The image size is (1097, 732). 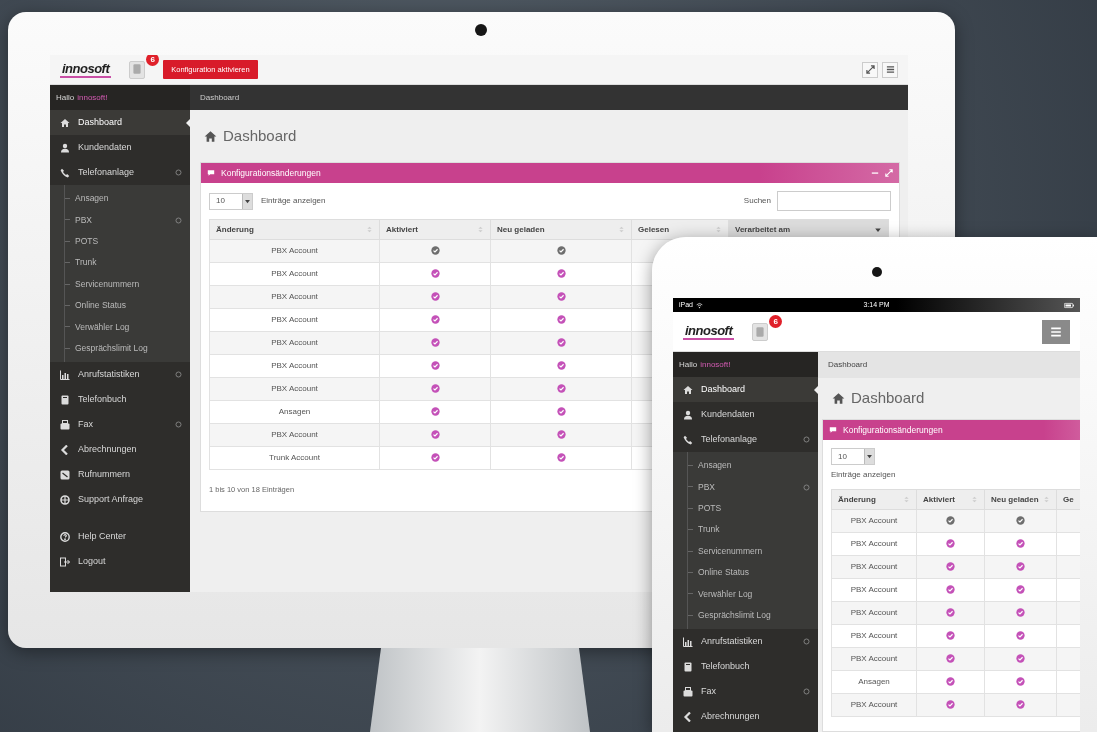 I want to click on page-title: Dashboard, so click(x=260, y=135).